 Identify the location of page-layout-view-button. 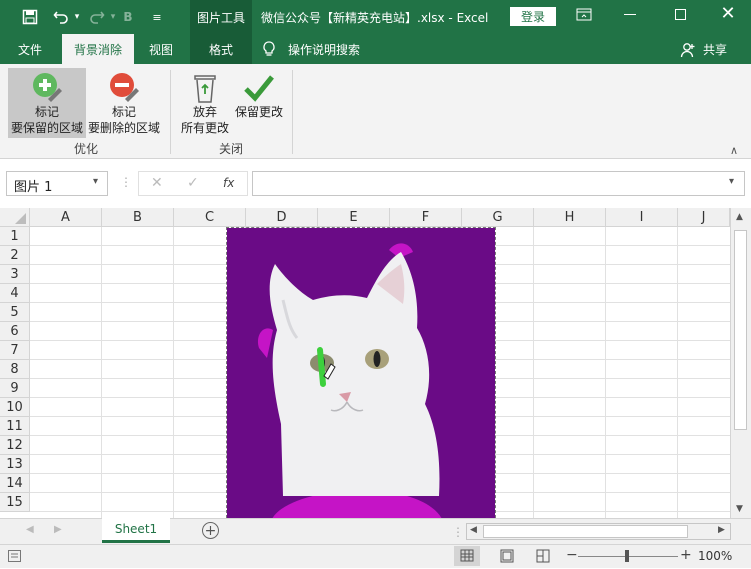
(507, 556).